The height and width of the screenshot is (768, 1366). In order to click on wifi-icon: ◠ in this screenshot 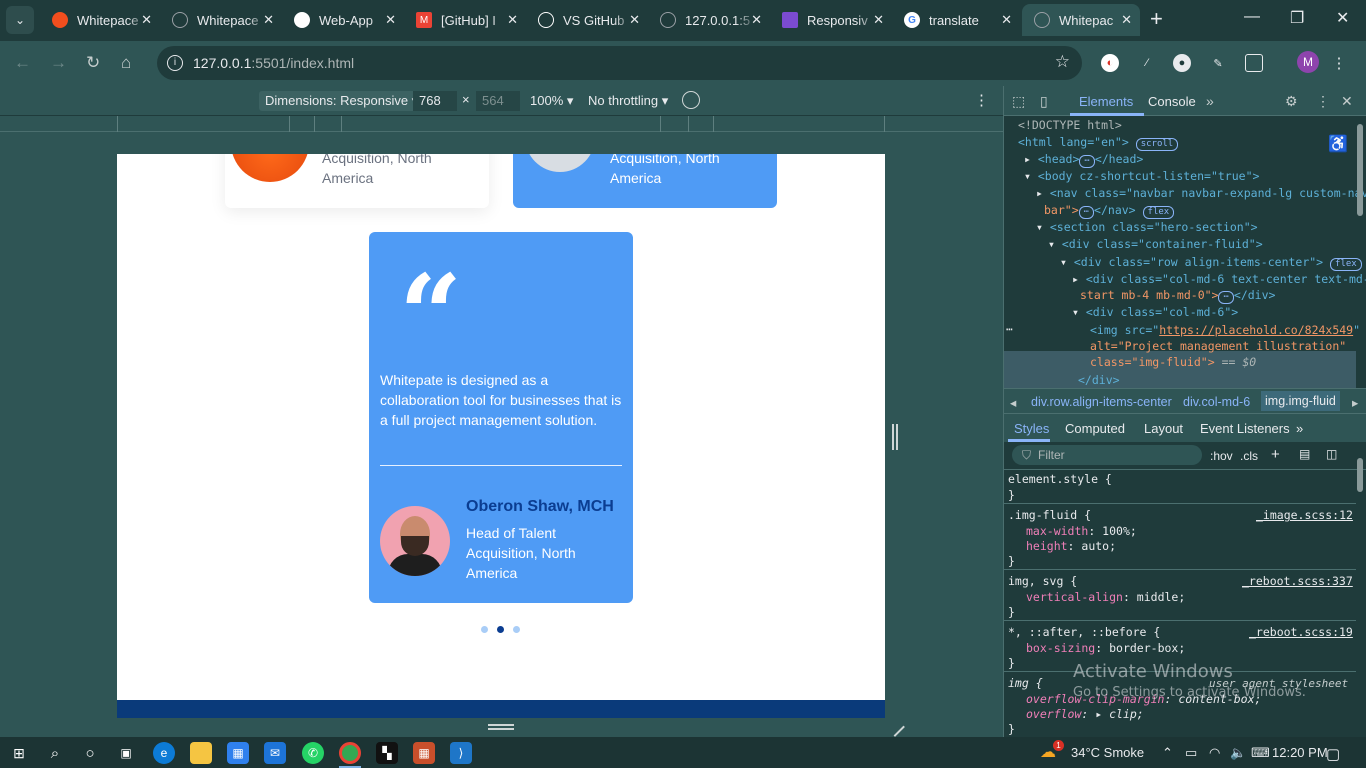, I will do `click(1214, 753)`.